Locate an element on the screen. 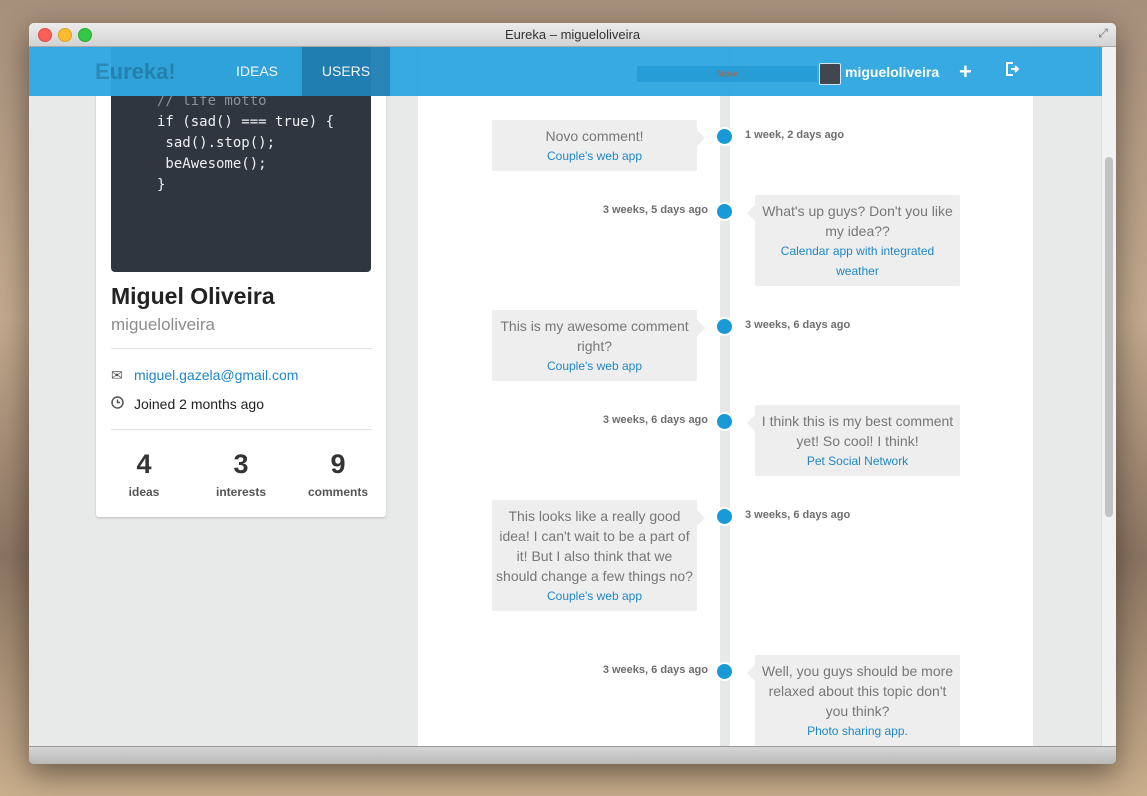 The height and width of the screenshot is (796, 1147). nav-ideas: IDEAS is located at coordinates (257, 71).